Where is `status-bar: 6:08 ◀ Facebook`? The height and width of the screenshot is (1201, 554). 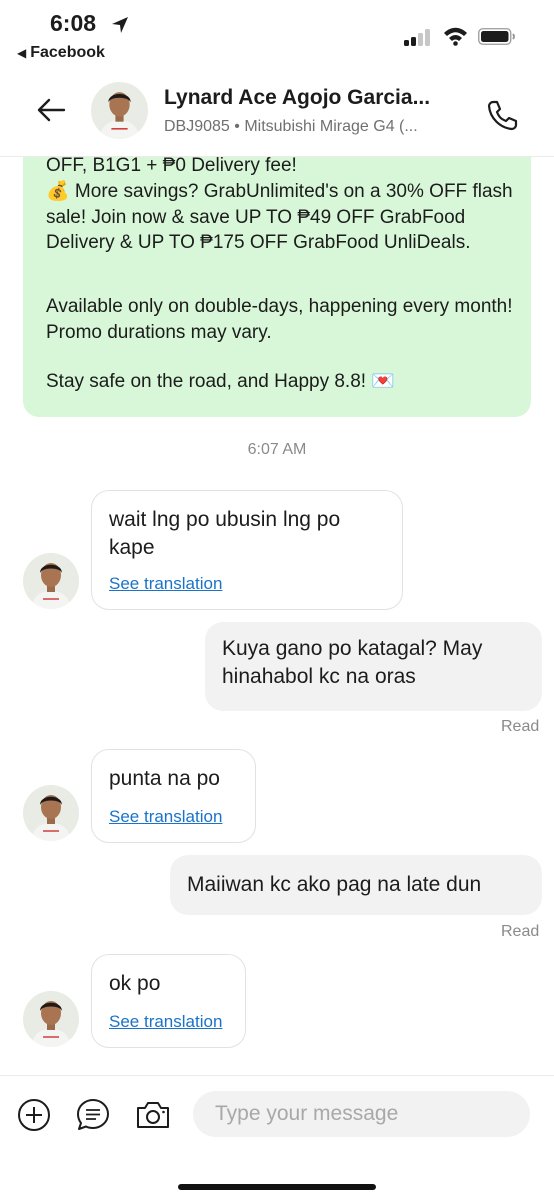
status-bar: 6:08 ◀ Facebook is located at coordinates (277, 33).